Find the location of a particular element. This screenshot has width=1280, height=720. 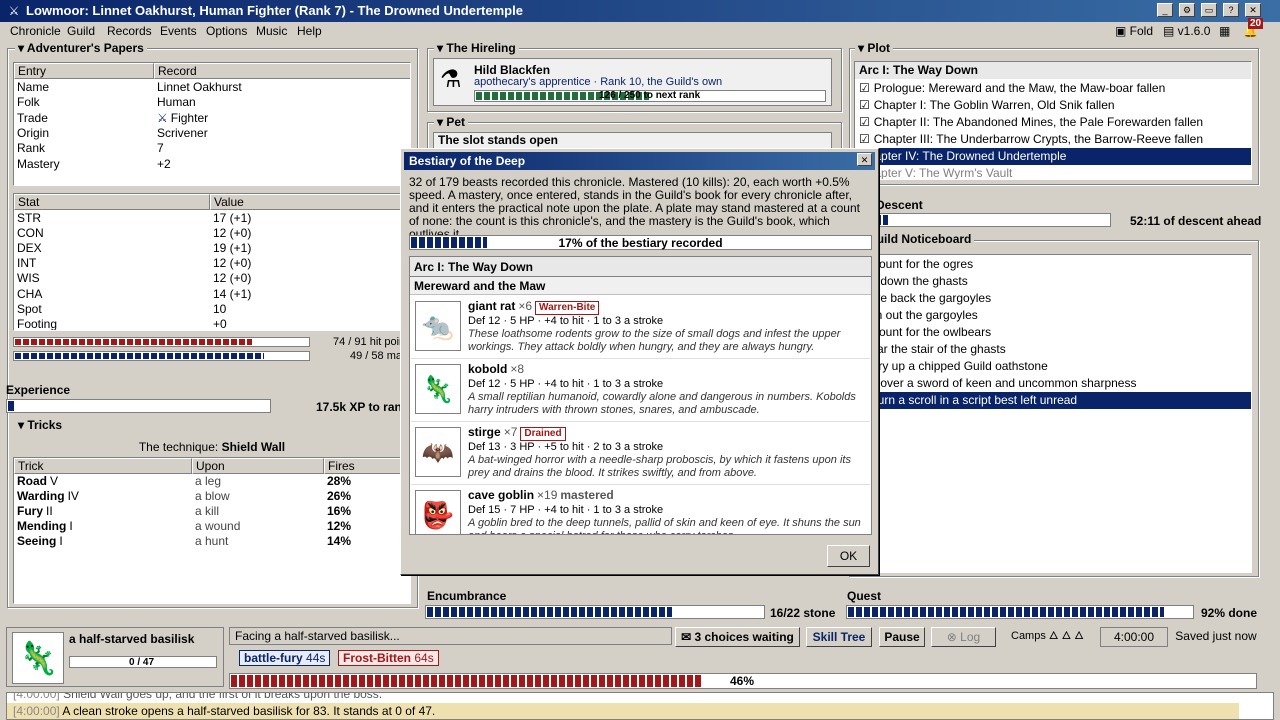

quest-bar-fill is located at coordinates (1006, 612).